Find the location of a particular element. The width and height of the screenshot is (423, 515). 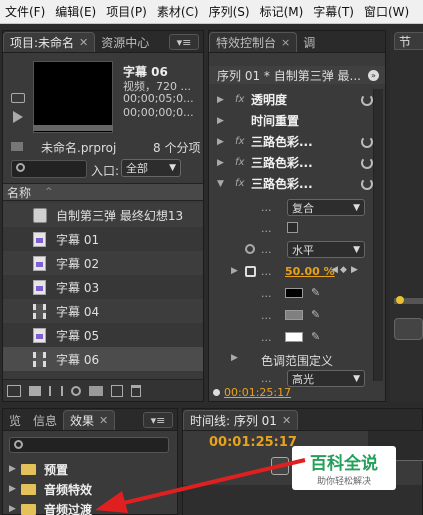

effect-timecode: 00:01:25:17 is located at coordinates (257, 392).